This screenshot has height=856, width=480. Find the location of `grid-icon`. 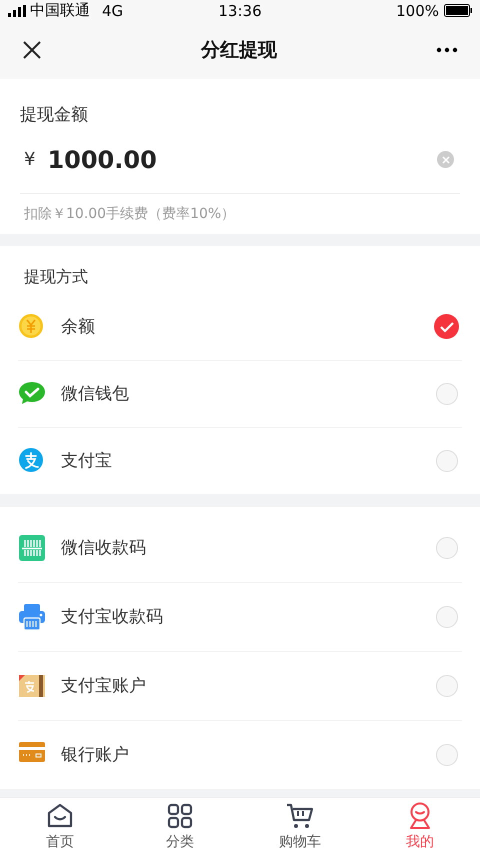

grid-icon is located at coordinates (180, 816).